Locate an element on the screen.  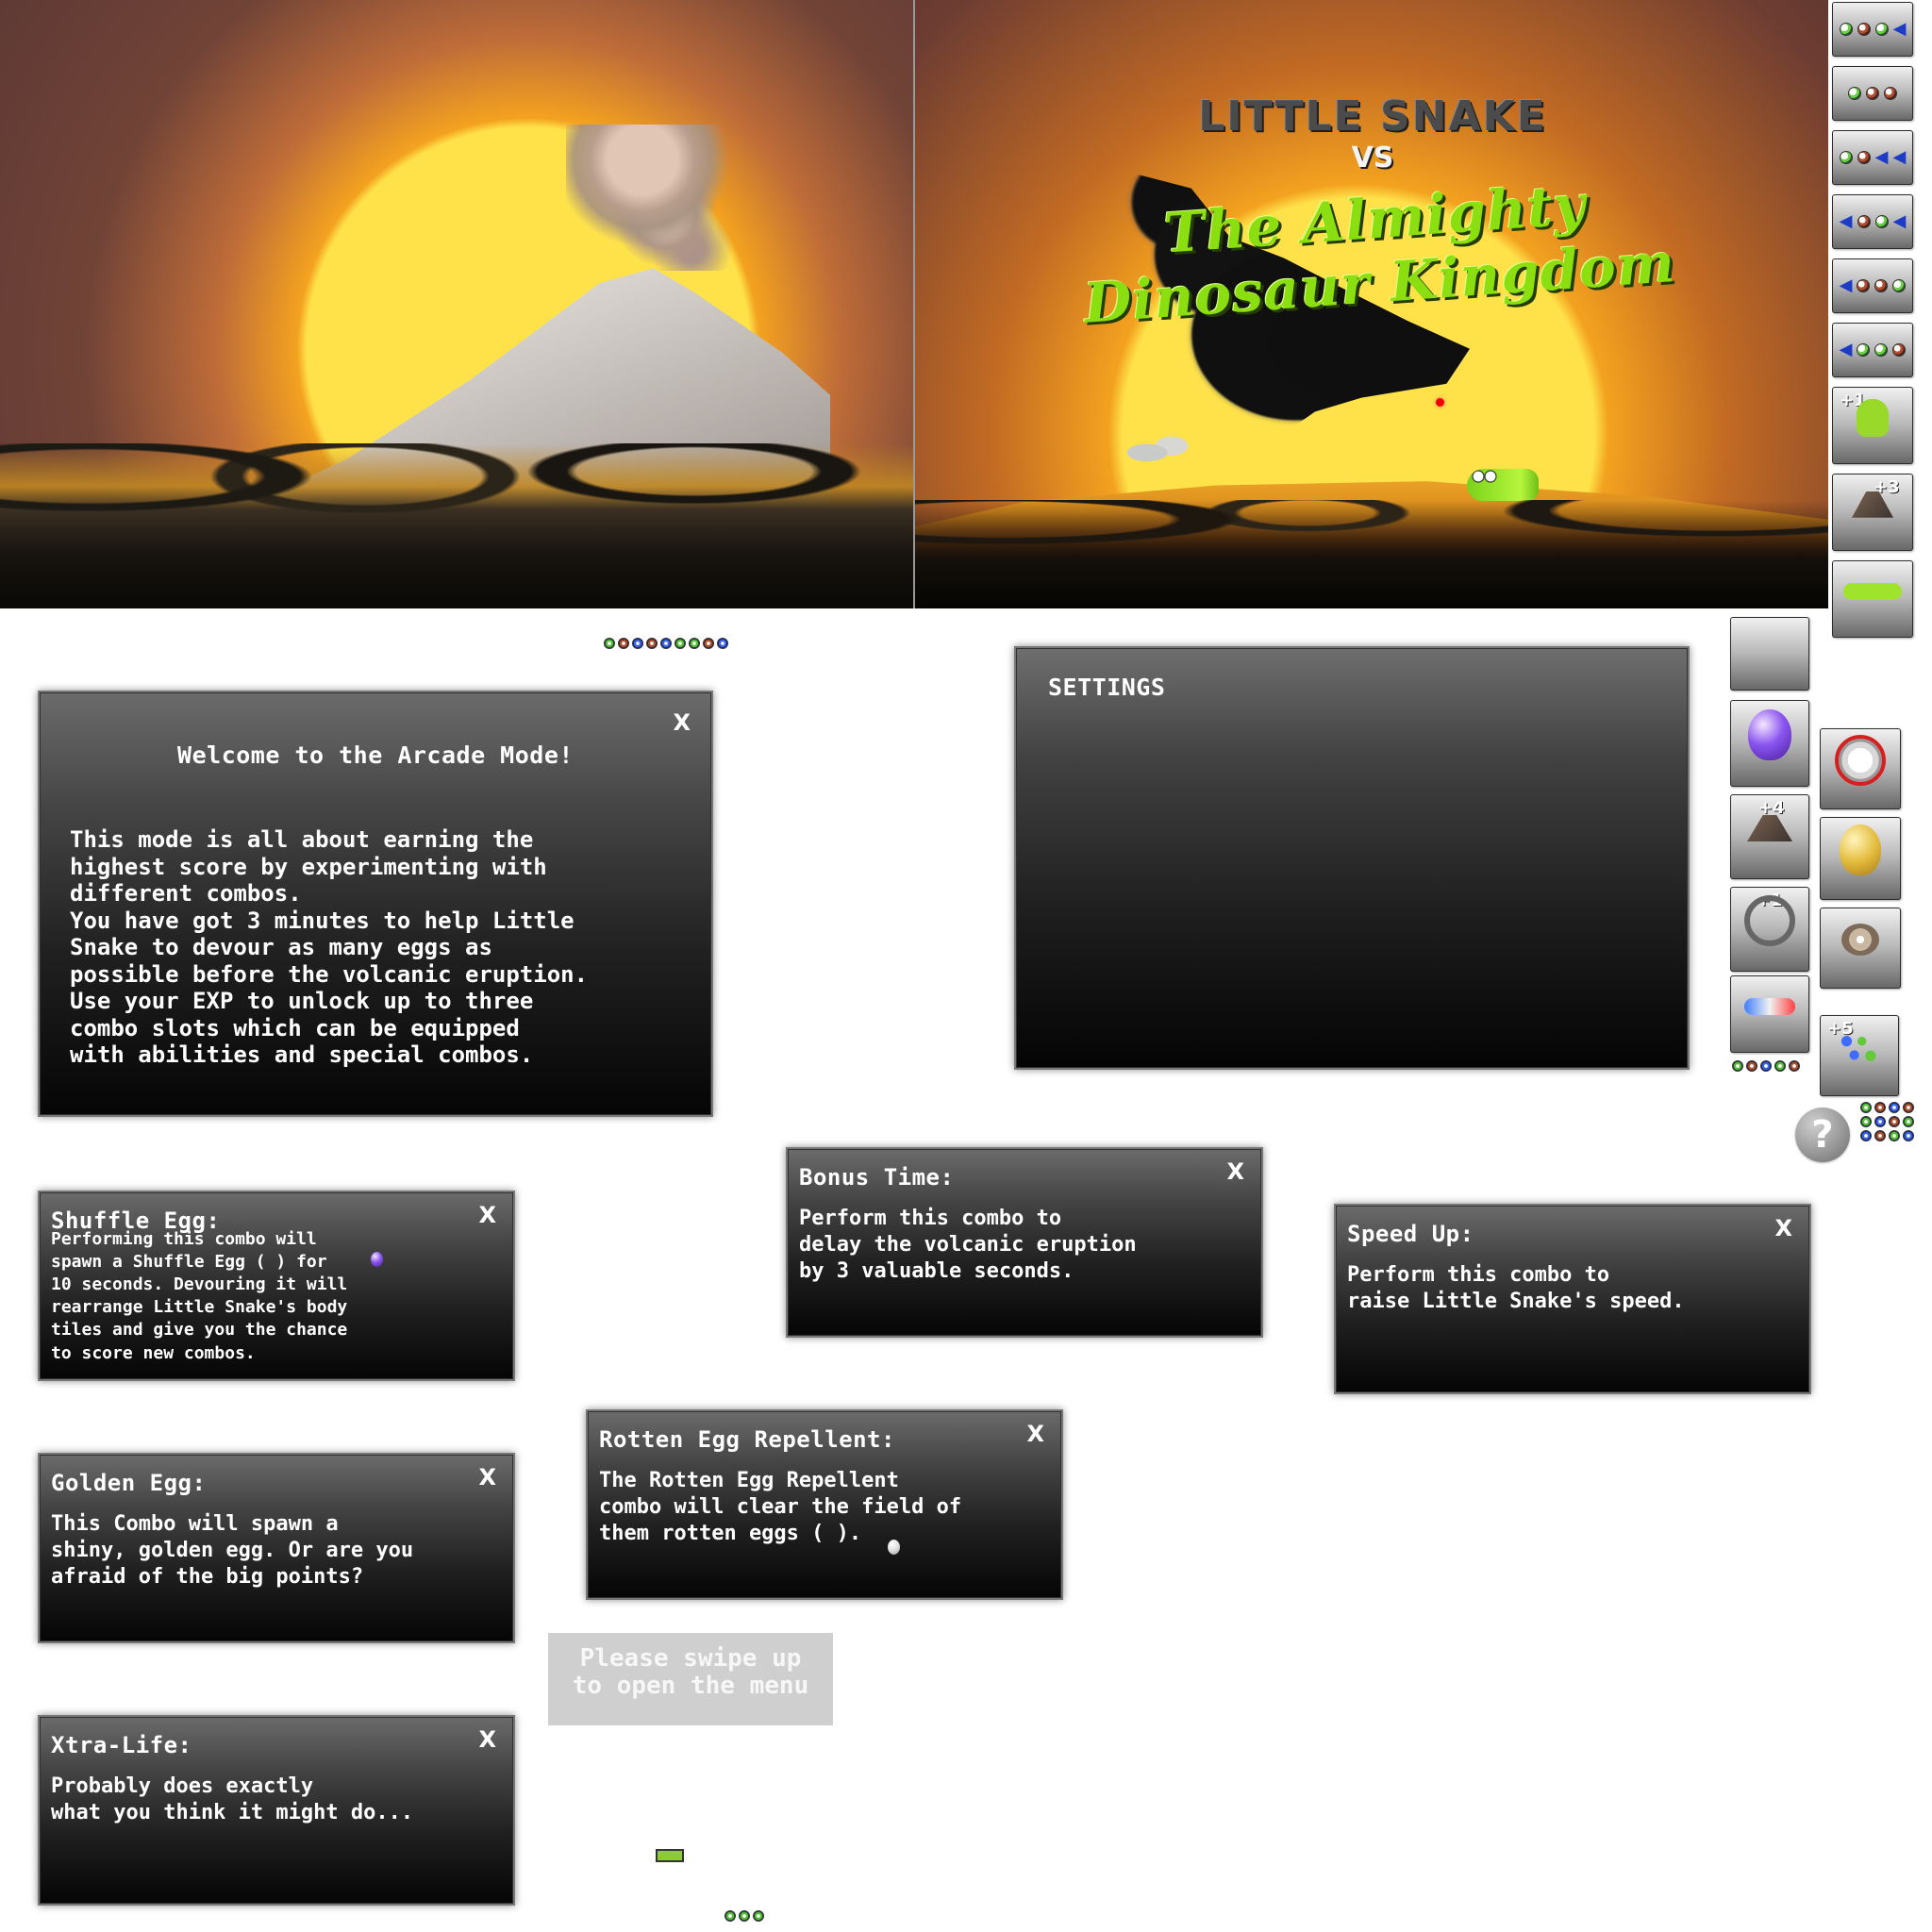
combo-icon-5: ◀ is located at coordinates (1873, 285).